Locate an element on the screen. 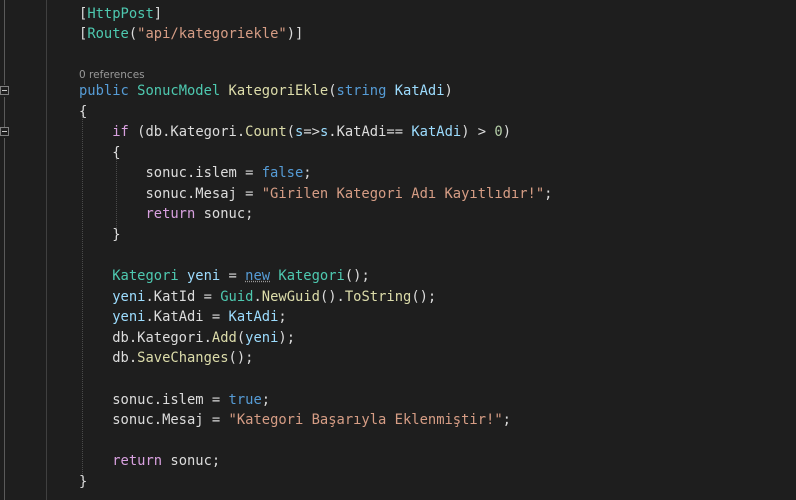 The width and height of the screenshot is (796, 500). collapse-if-block-icon is located at coordinates (4, 131).